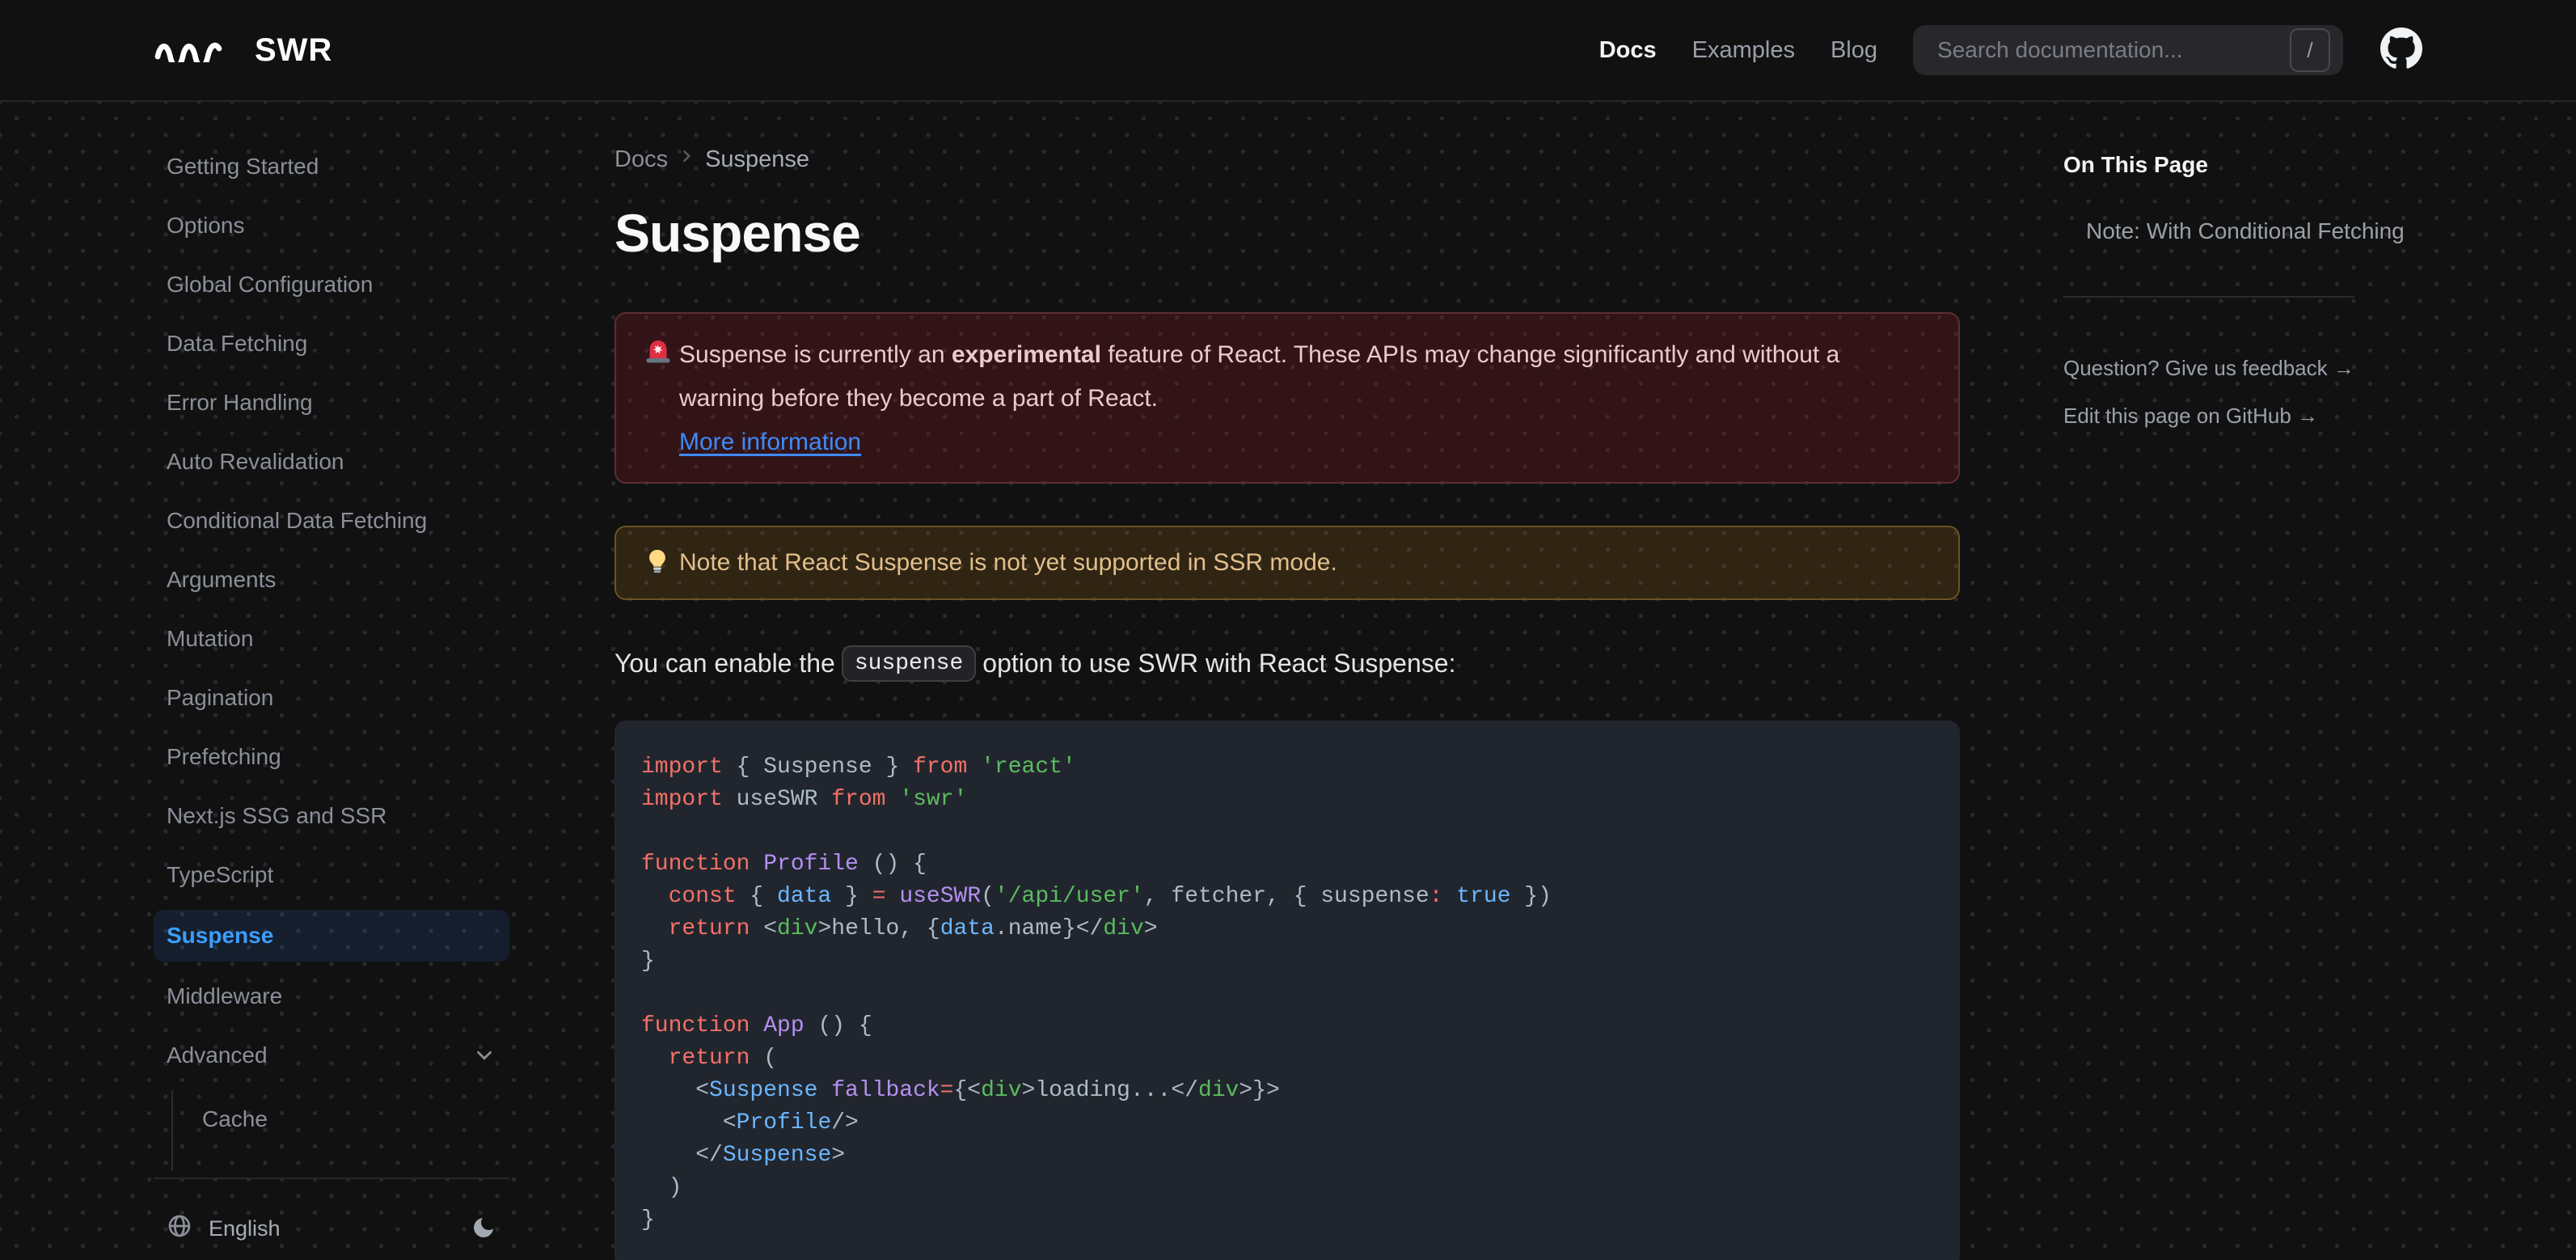 The height and width of the screenshot is (1260, 2576). I want to click on sidebar-item-cache: Cache, so click(355, 1119).